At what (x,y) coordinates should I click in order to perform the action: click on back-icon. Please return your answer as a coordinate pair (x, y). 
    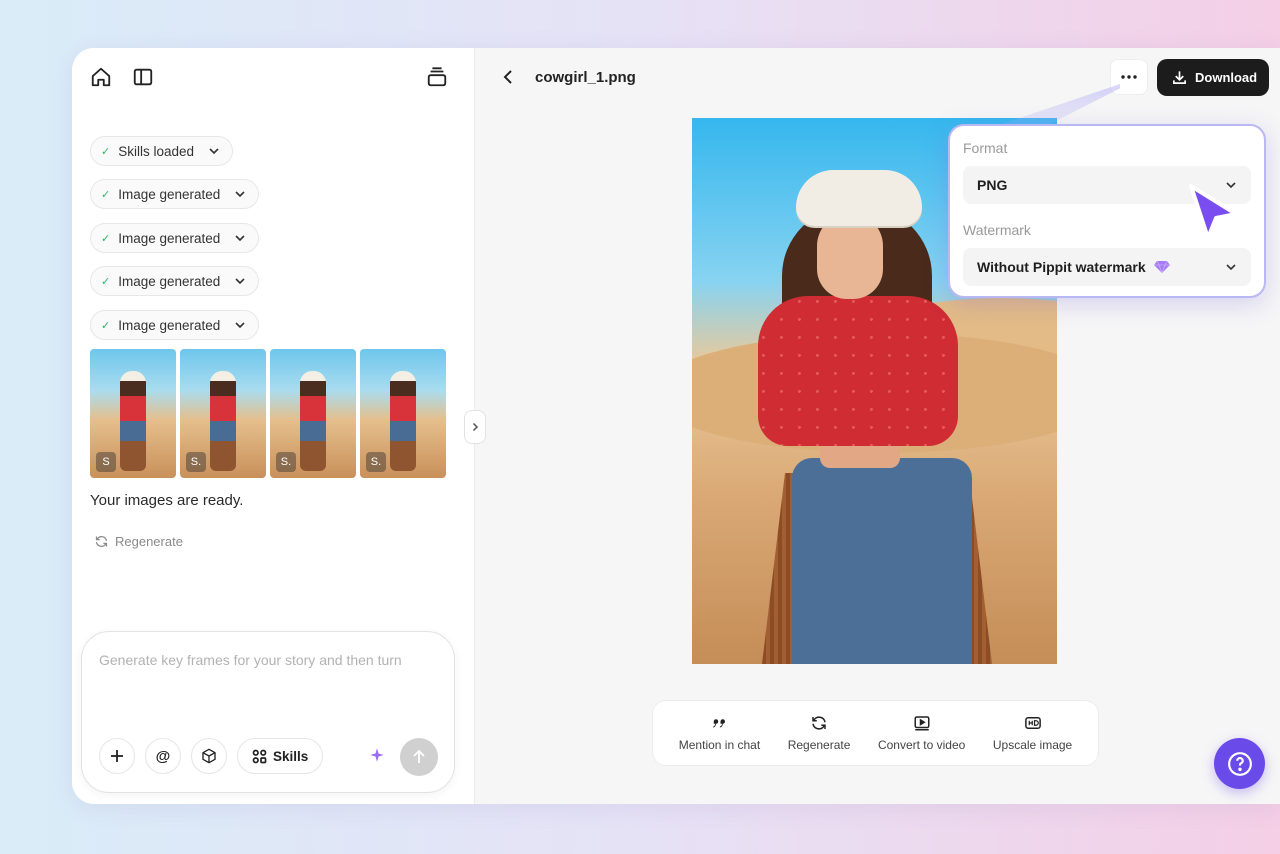
    Looking at the image, I should click on (508, 77).